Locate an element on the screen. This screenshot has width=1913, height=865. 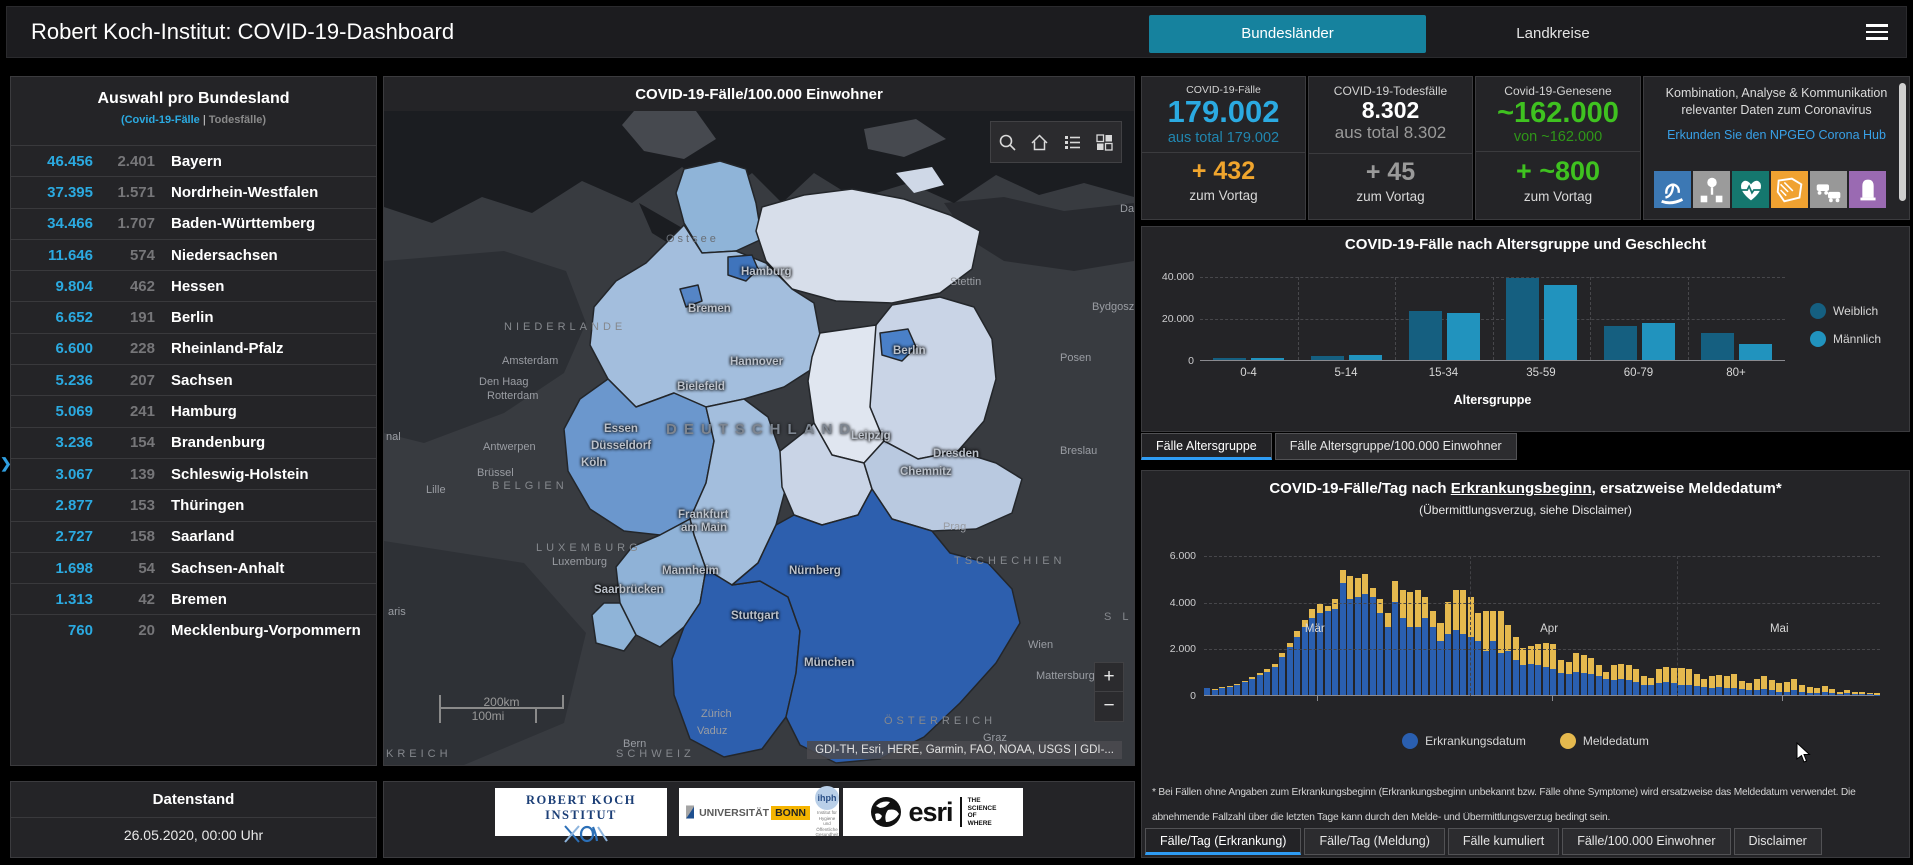
bundesland-row: 34.466 1.707 Baden-Württemberg is located at coordinates (193, 223).